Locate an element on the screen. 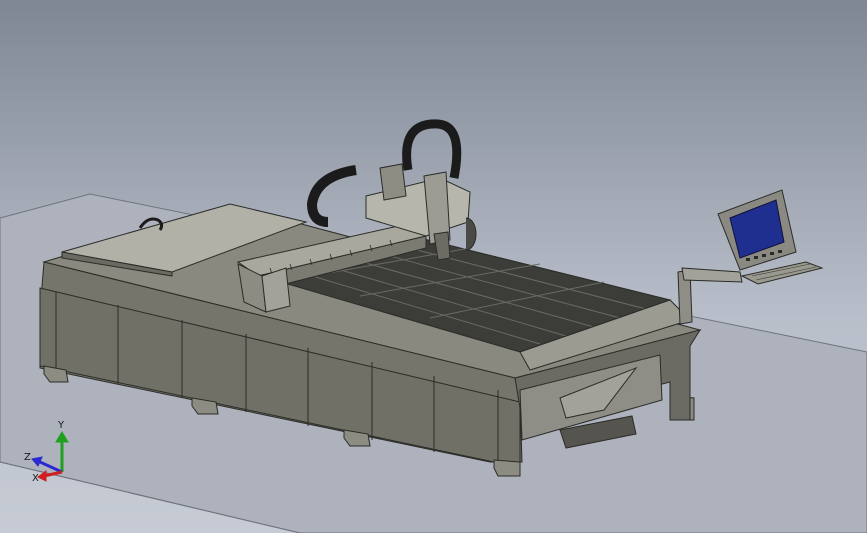 This screenshot has width=867, height=533. control-arm-boom is located at coordinates (712, 275).